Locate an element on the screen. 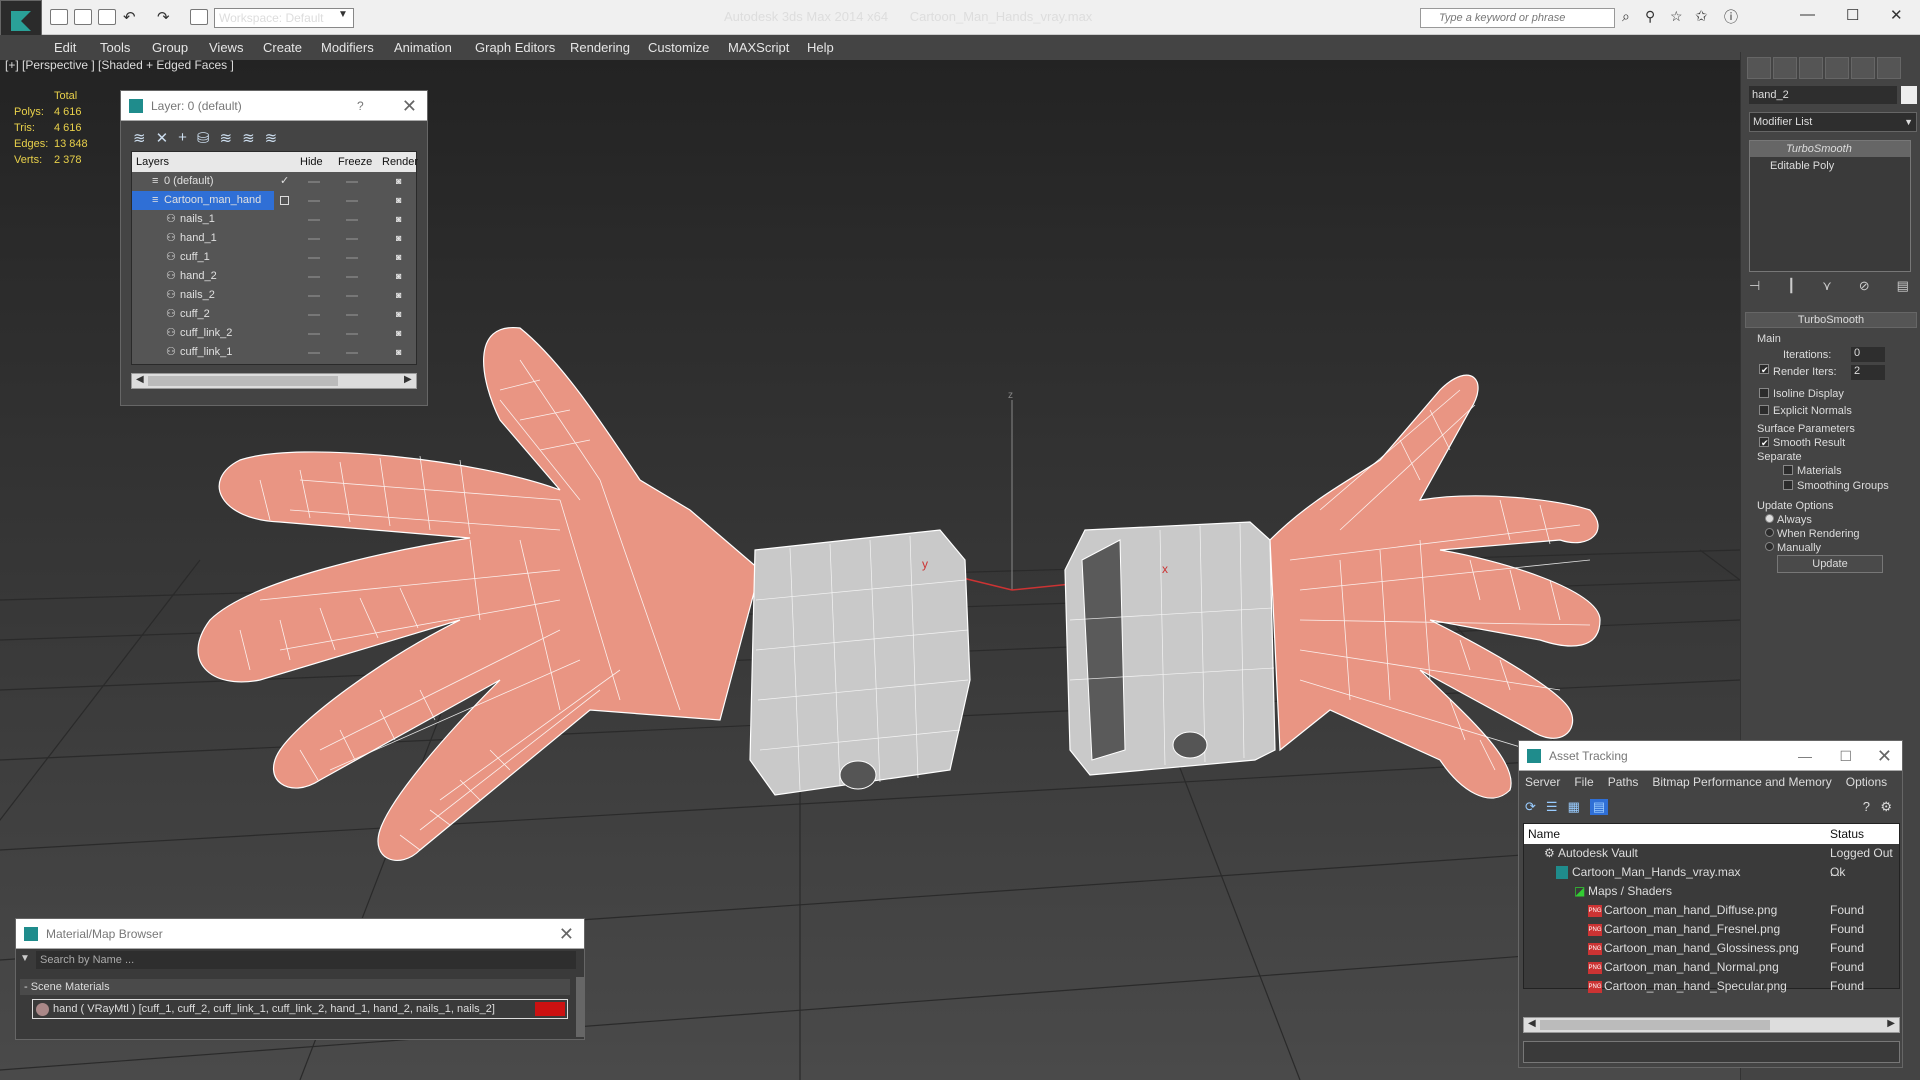  smoothing-groups-checkbox is located at coordinates (1788, 485).